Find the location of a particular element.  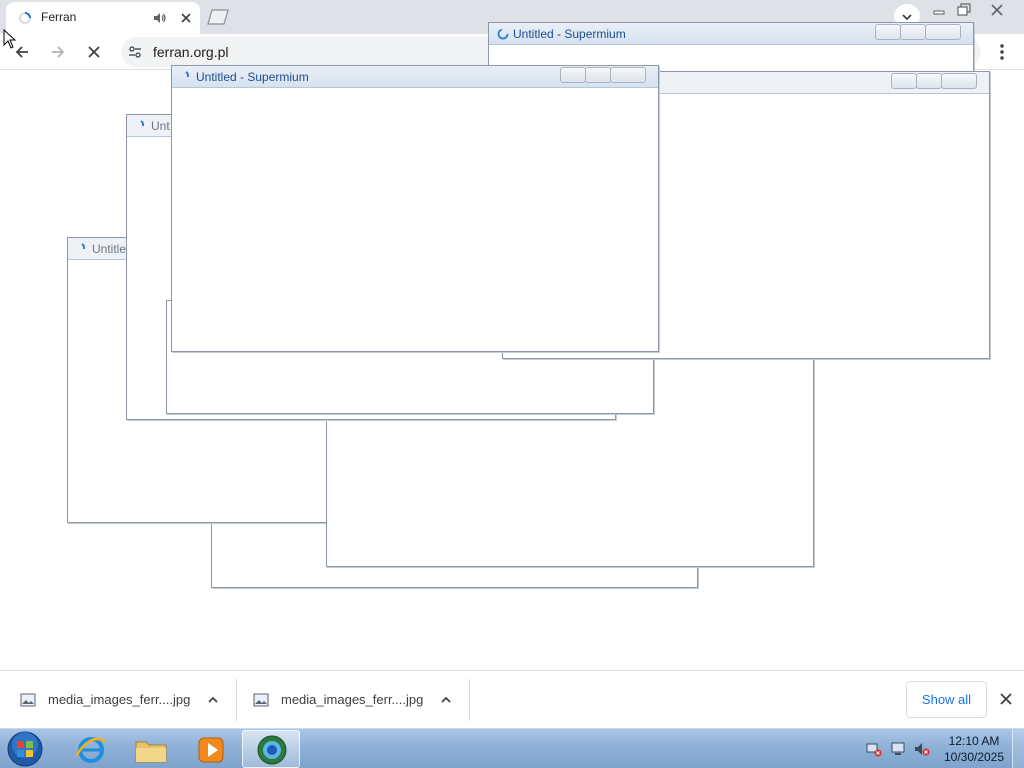

tune-icon is located at coordinates (135, 52).